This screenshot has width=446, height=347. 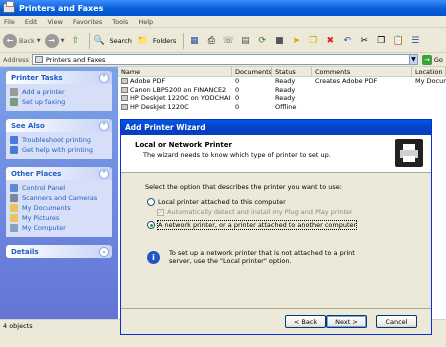 I want to click on other-places-title: Other Places, so click(x=36, y=173).